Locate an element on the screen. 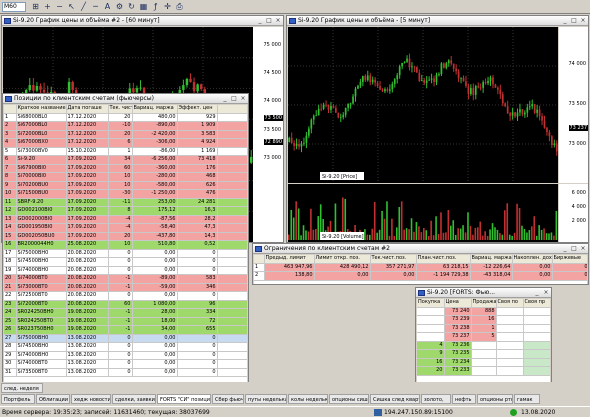 This screenshot has width=590, height=417. position-row: 16 BR2000044H0 25.08.2020 10 510,80 0,52 is located at coordinates (125, 245).